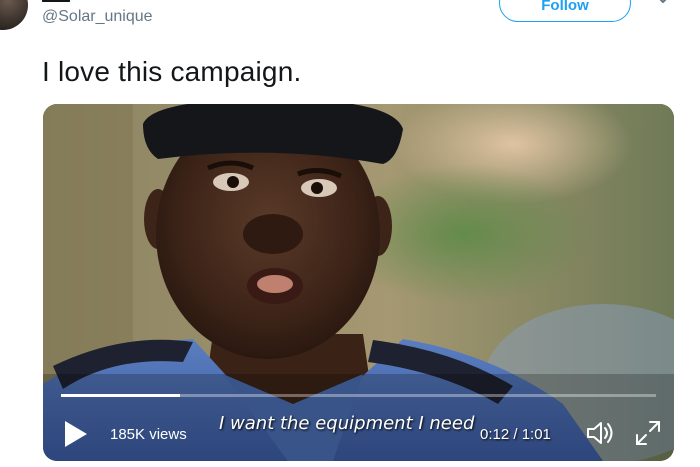 This screenshot has width=700, height=467. What do you see at coordinates (565, 11) in the screenshot?
I see `follow-button: Follow` at bounding box center [565, 11].